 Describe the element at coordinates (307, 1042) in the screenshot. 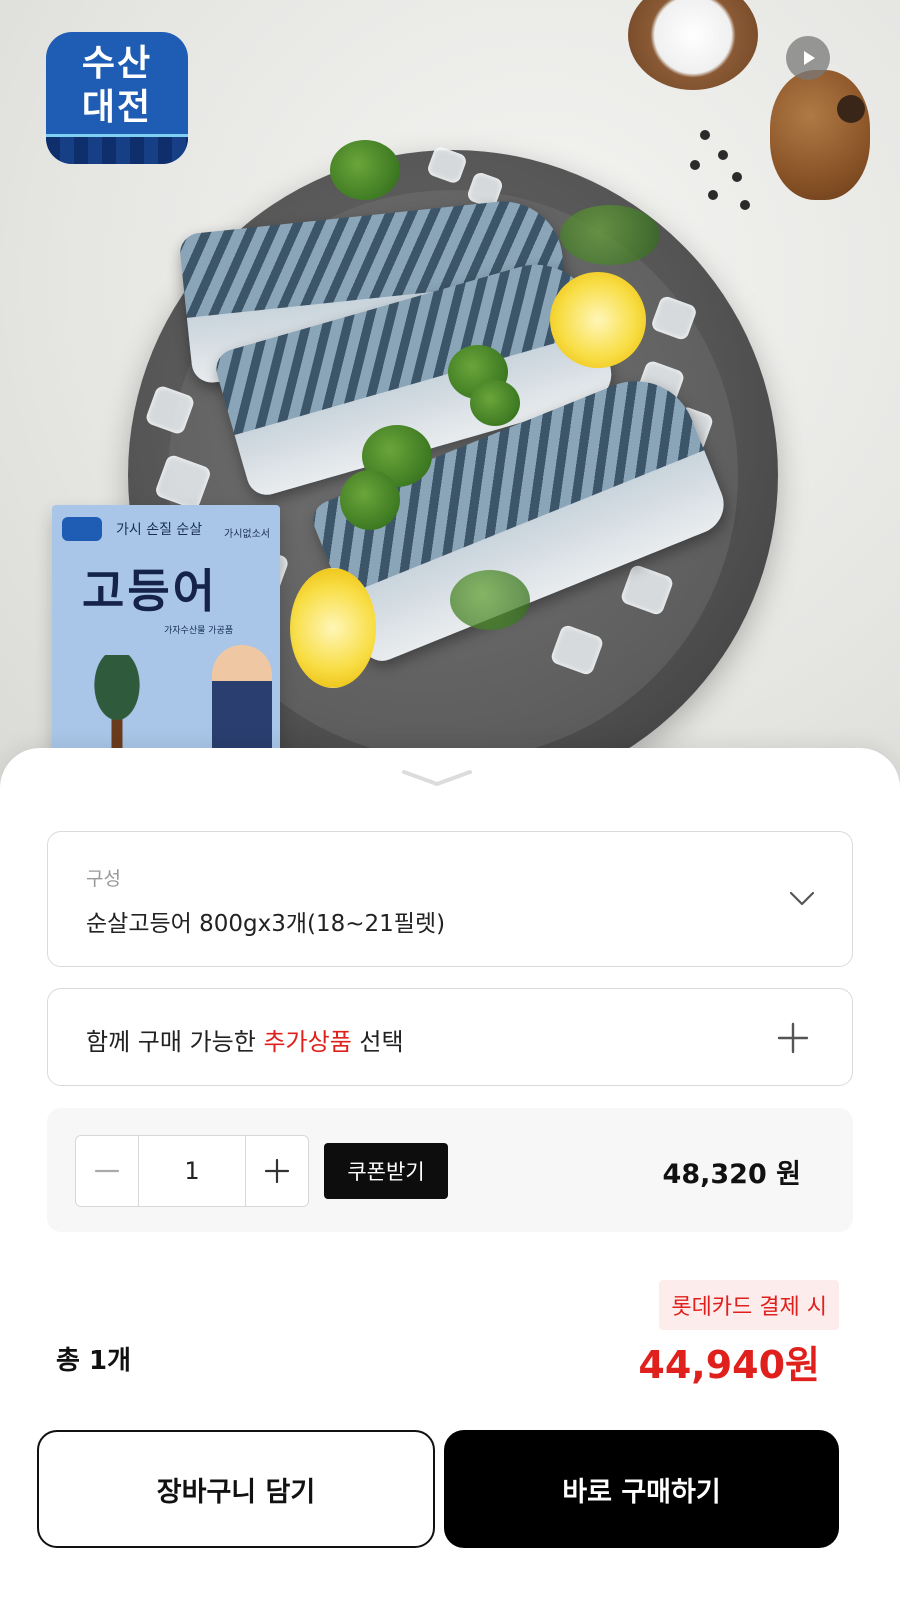

I see `addon-highlight: 추가상품` at that location.